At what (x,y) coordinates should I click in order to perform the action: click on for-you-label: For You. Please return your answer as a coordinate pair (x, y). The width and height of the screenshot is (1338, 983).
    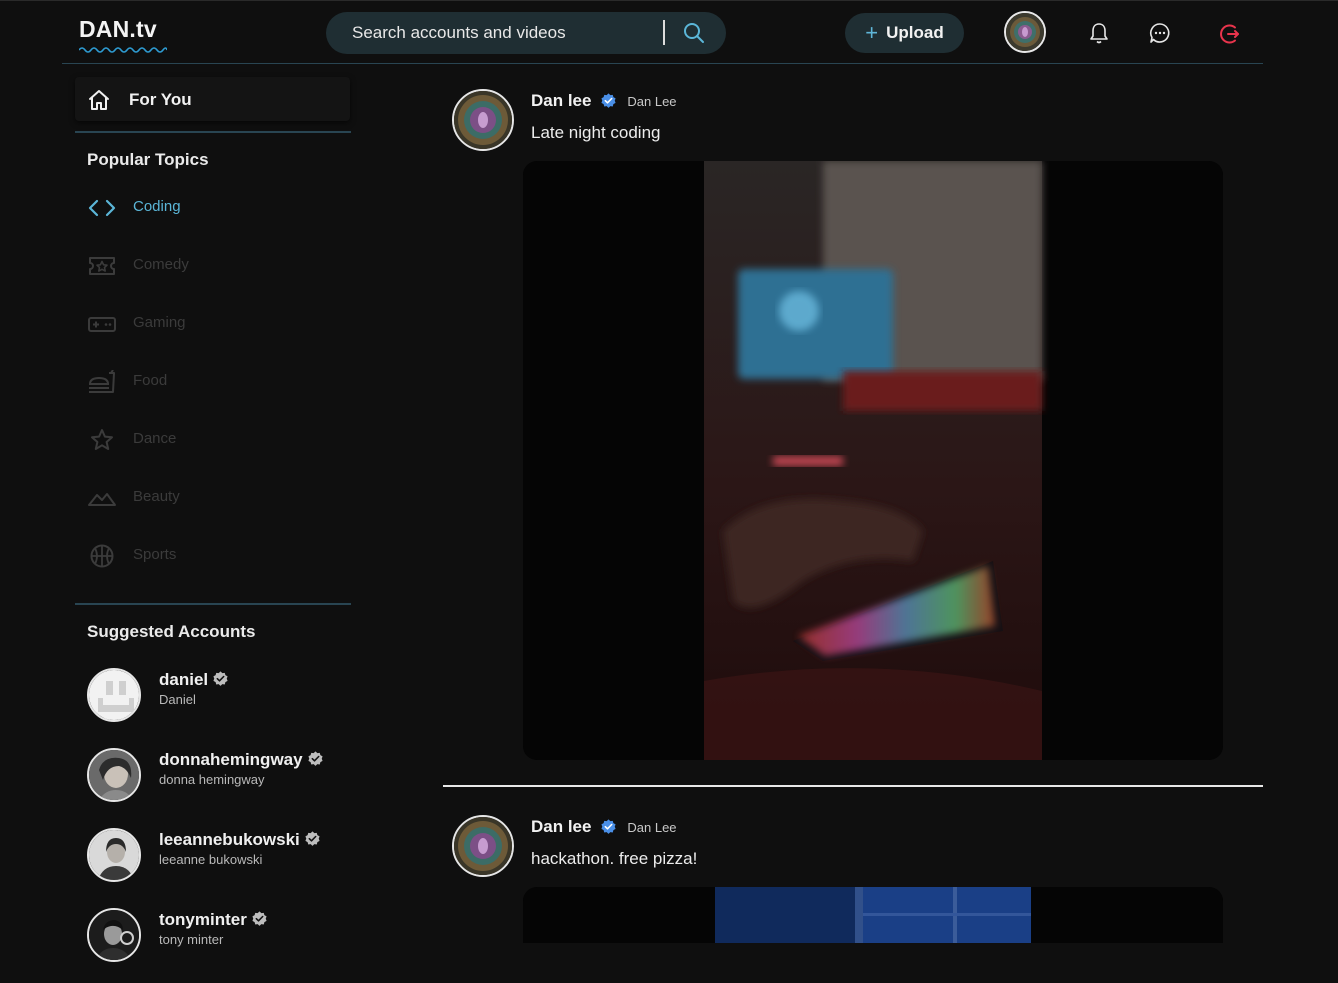
    Looking at the image, I should click on (160, 99).